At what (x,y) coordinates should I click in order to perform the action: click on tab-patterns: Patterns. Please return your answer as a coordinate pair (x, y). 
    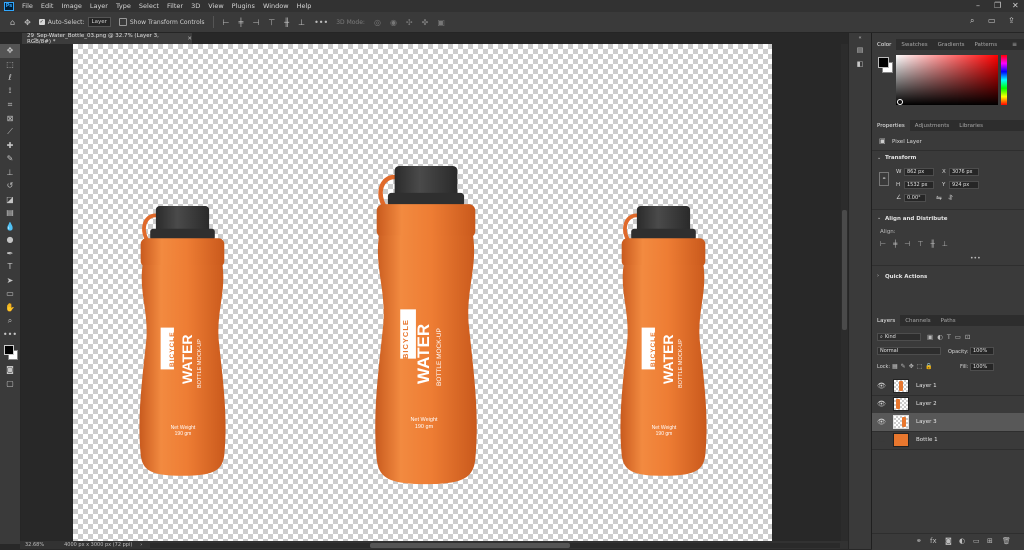
    Looking at the image, I should click on (985, 44).